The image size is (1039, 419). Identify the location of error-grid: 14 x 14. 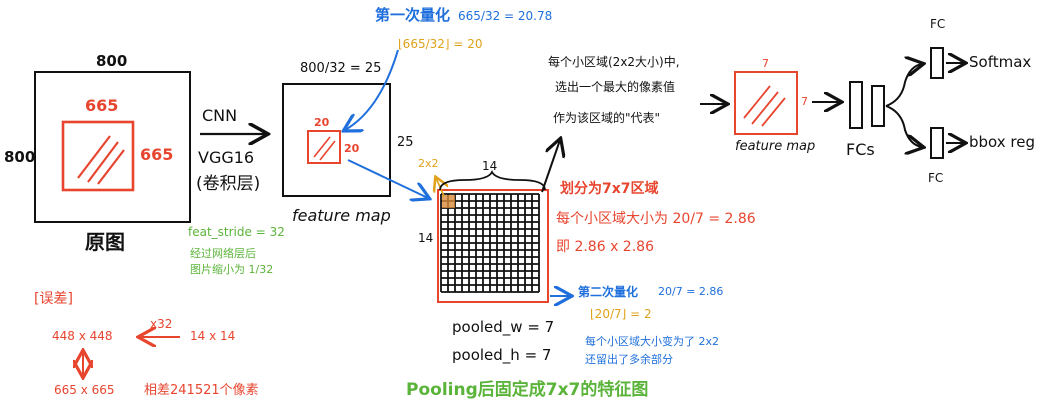
(213, 336).